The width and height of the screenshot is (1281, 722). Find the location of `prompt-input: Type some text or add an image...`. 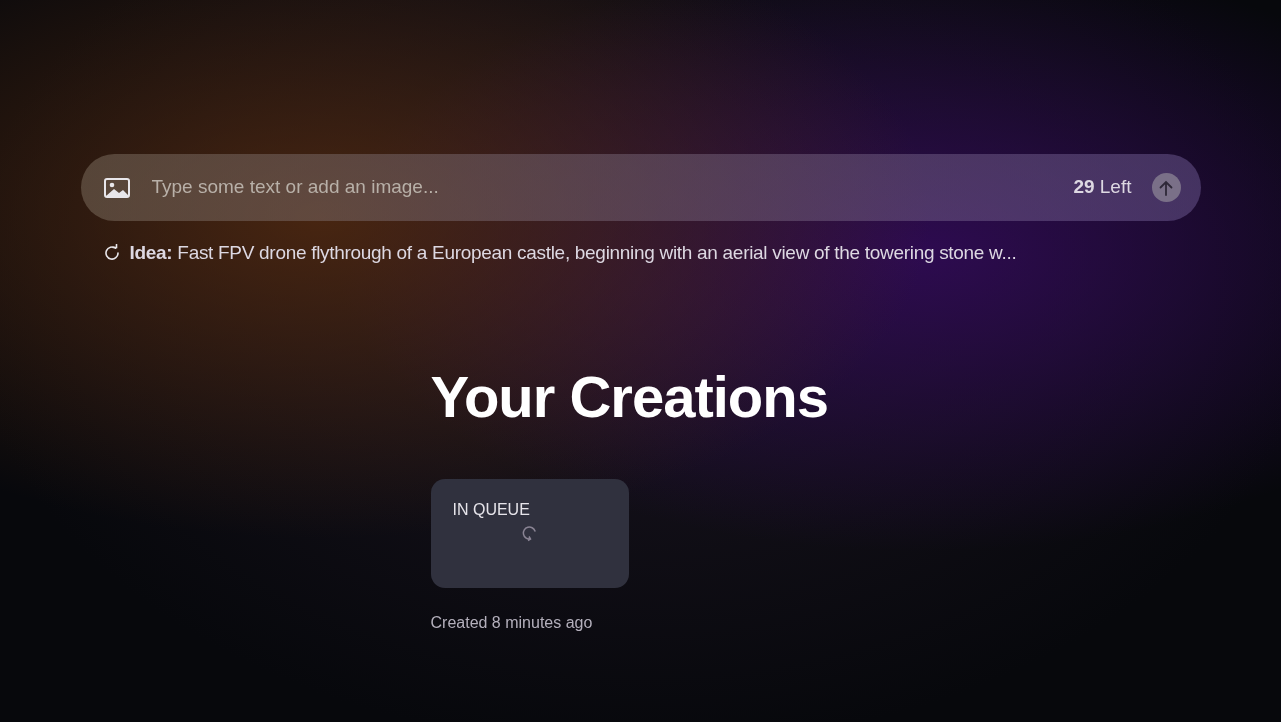

prompt-input: Type some text or add an image... is located at coordinates (612, 187).